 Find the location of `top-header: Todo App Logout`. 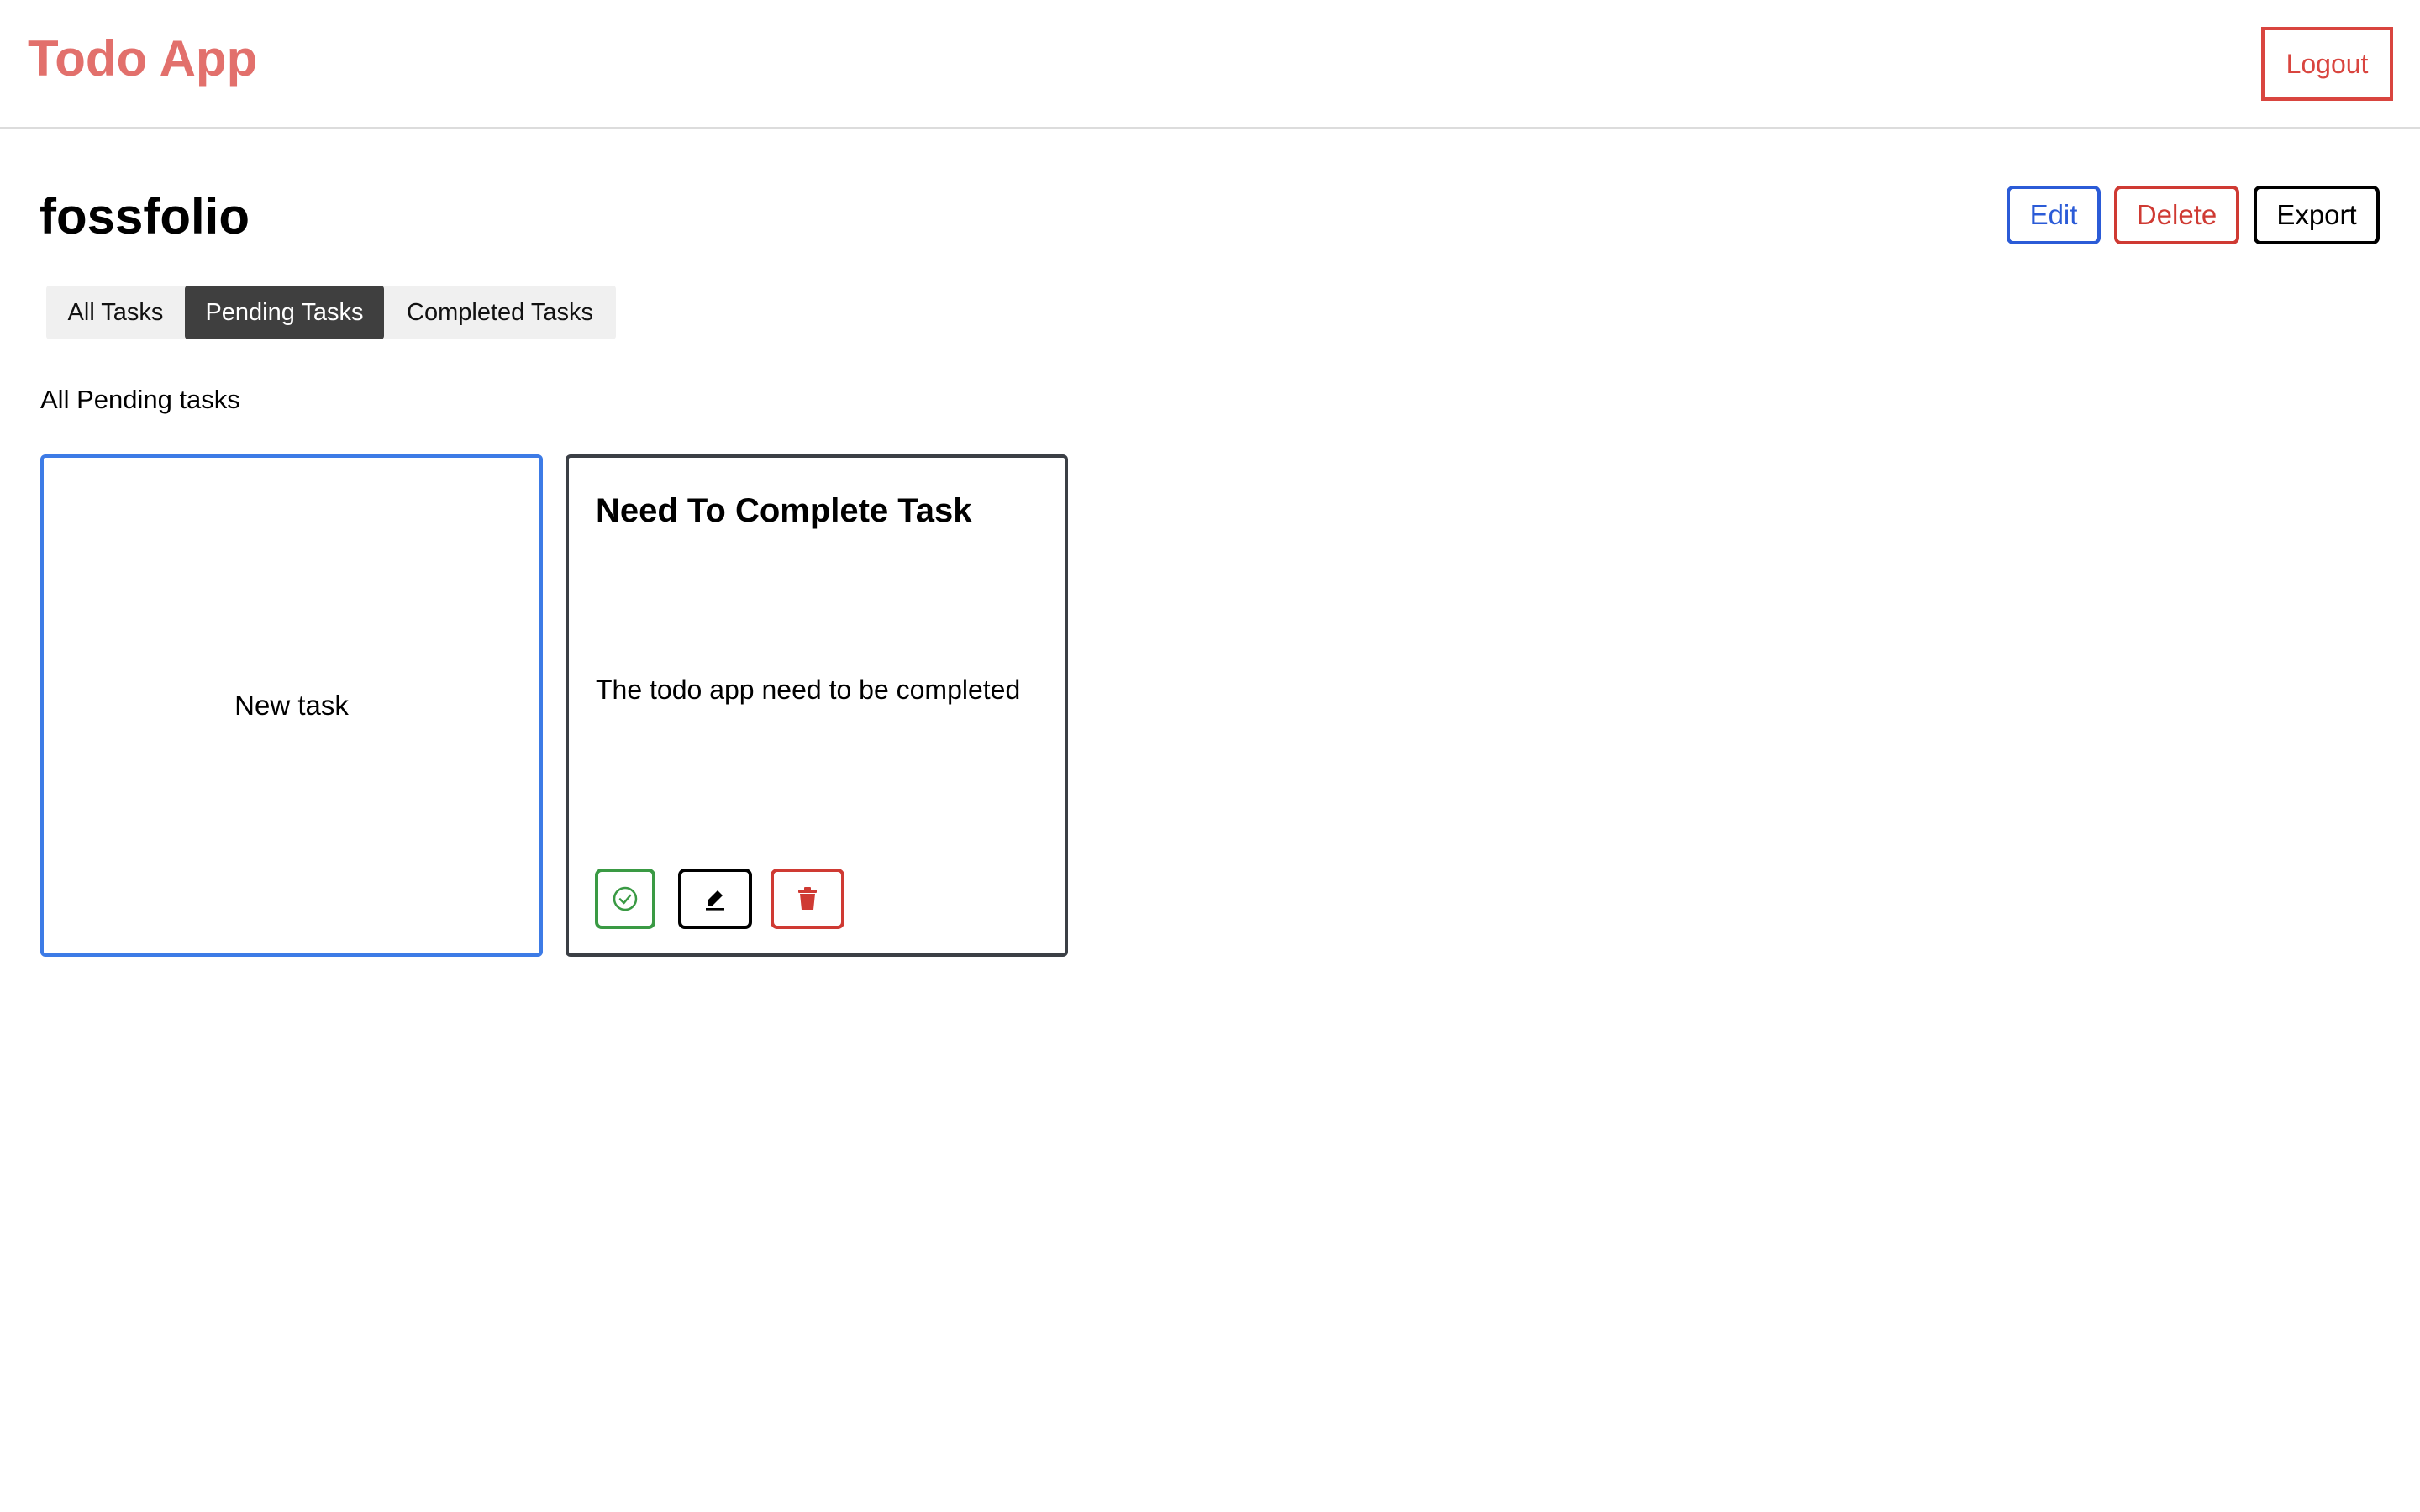

top-header: Todo App Logout is located at coordinates (1210, 64).